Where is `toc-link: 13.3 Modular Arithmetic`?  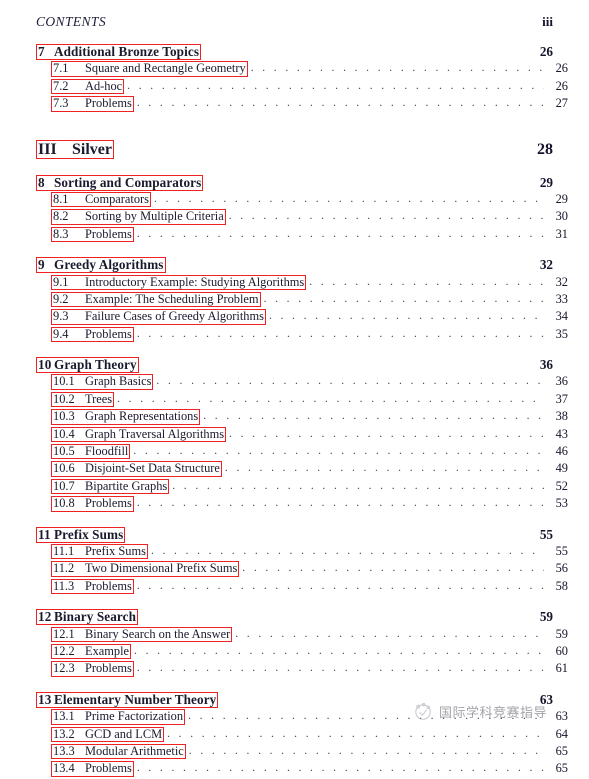 toc-link: 13.3 Modular Arithmetic is located at coordinates (118, 751).